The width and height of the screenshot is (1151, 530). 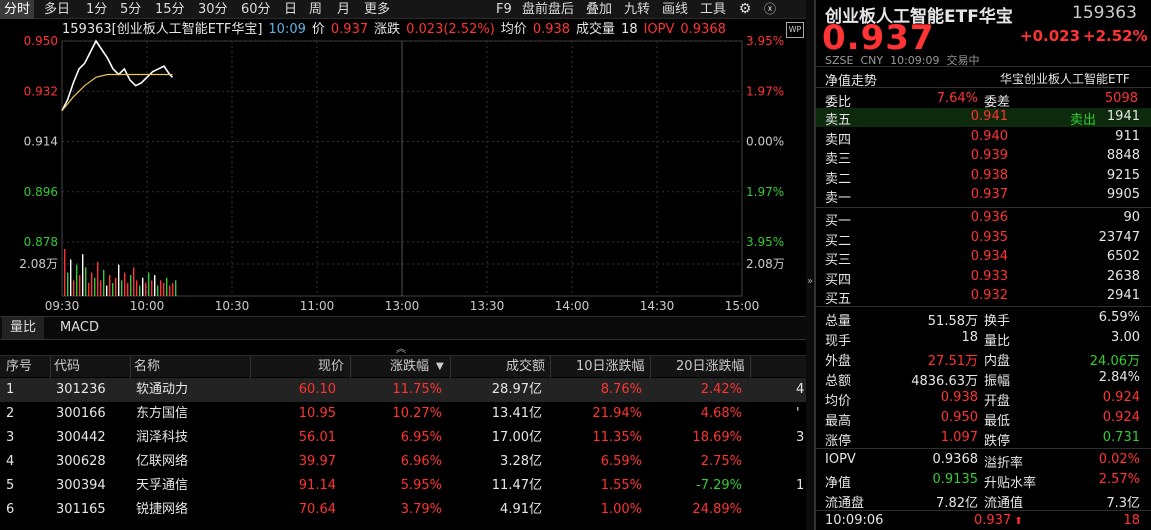 I want to click on row-name: 亿联网络, so click(x=162, y=461).